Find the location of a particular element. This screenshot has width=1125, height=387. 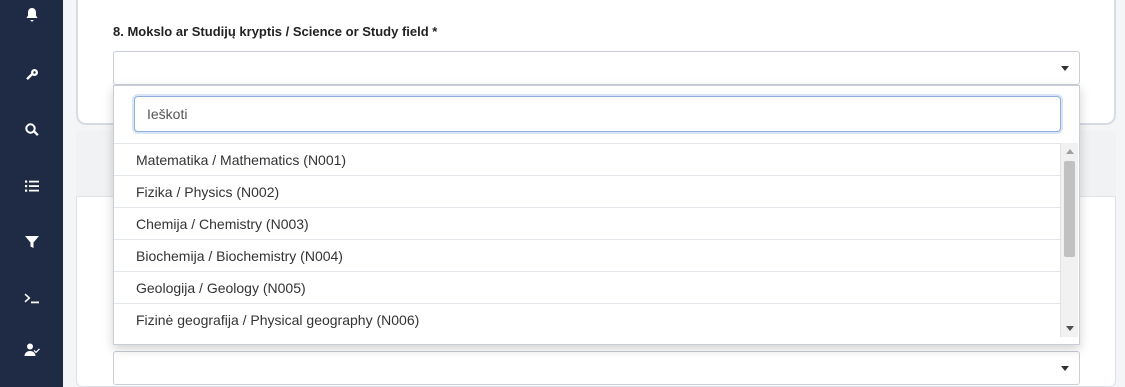

search-input is located at coordinates (597, 114).